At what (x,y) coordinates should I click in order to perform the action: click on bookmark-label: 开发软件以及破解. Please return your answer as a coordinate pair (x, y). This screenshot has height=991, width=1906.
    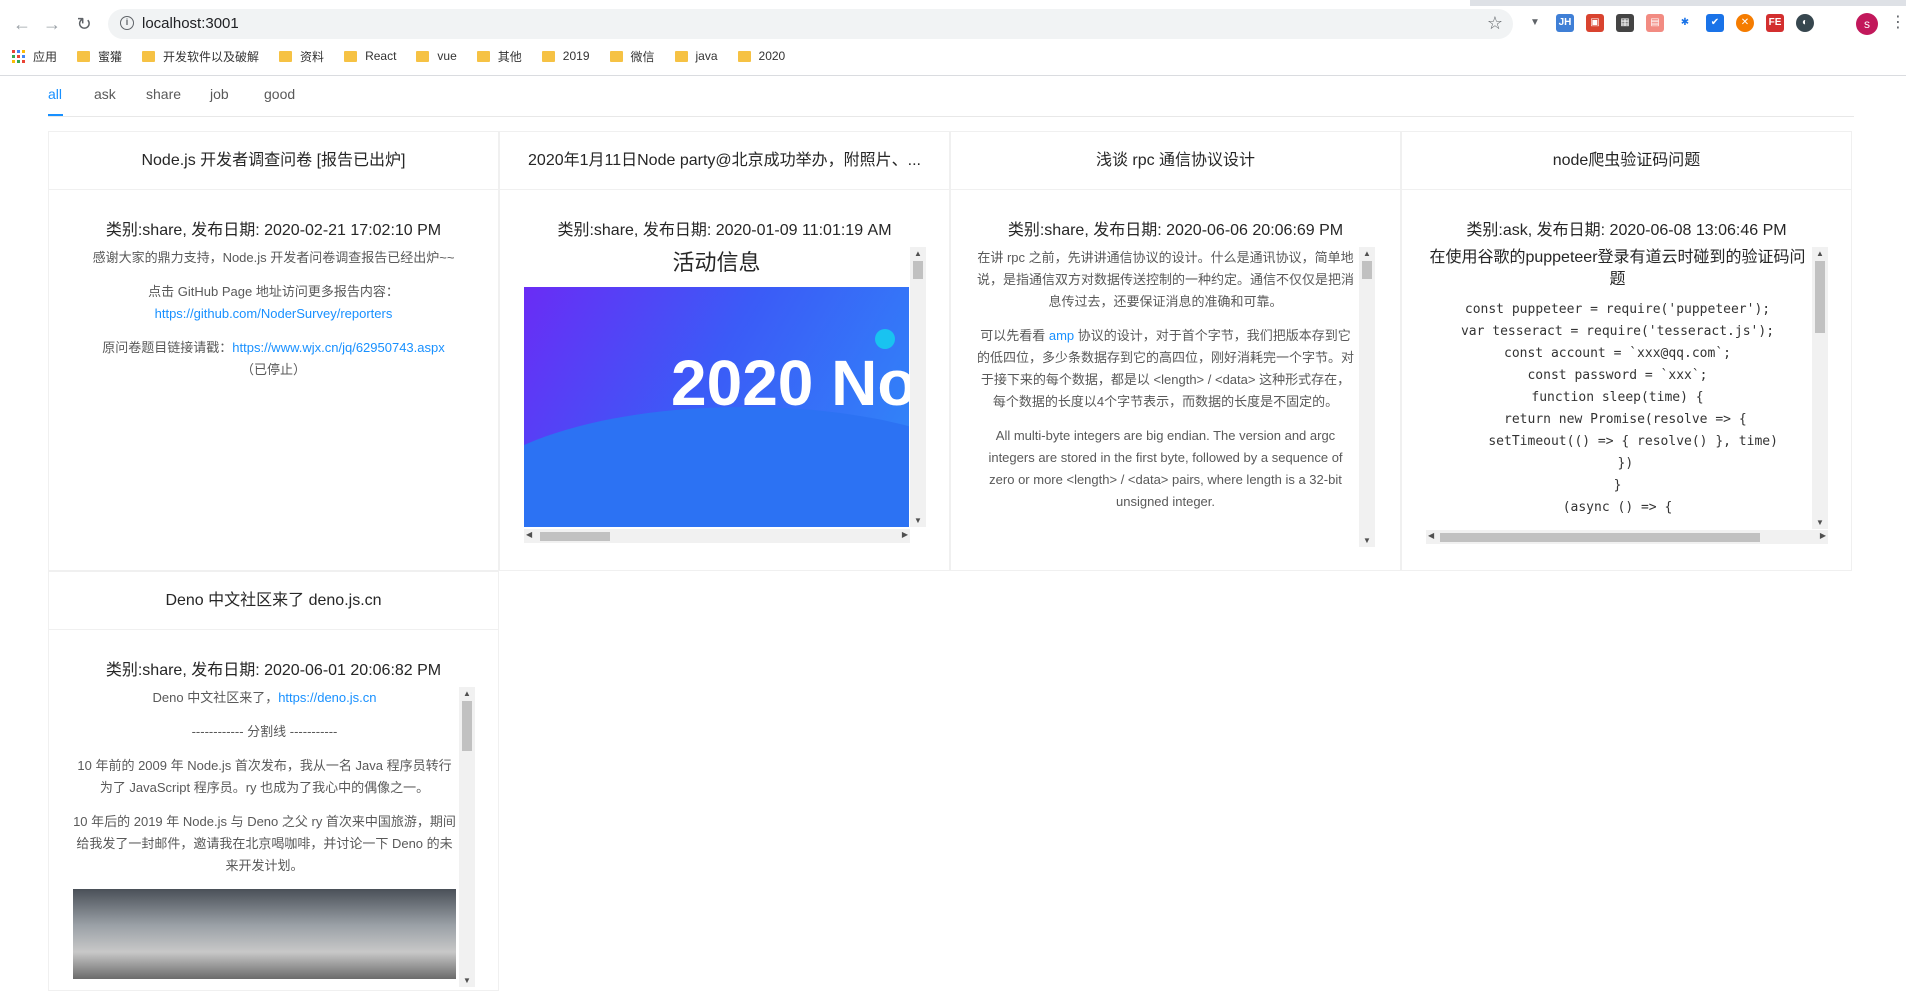
    Looking at the image, I should click on (211, 56).